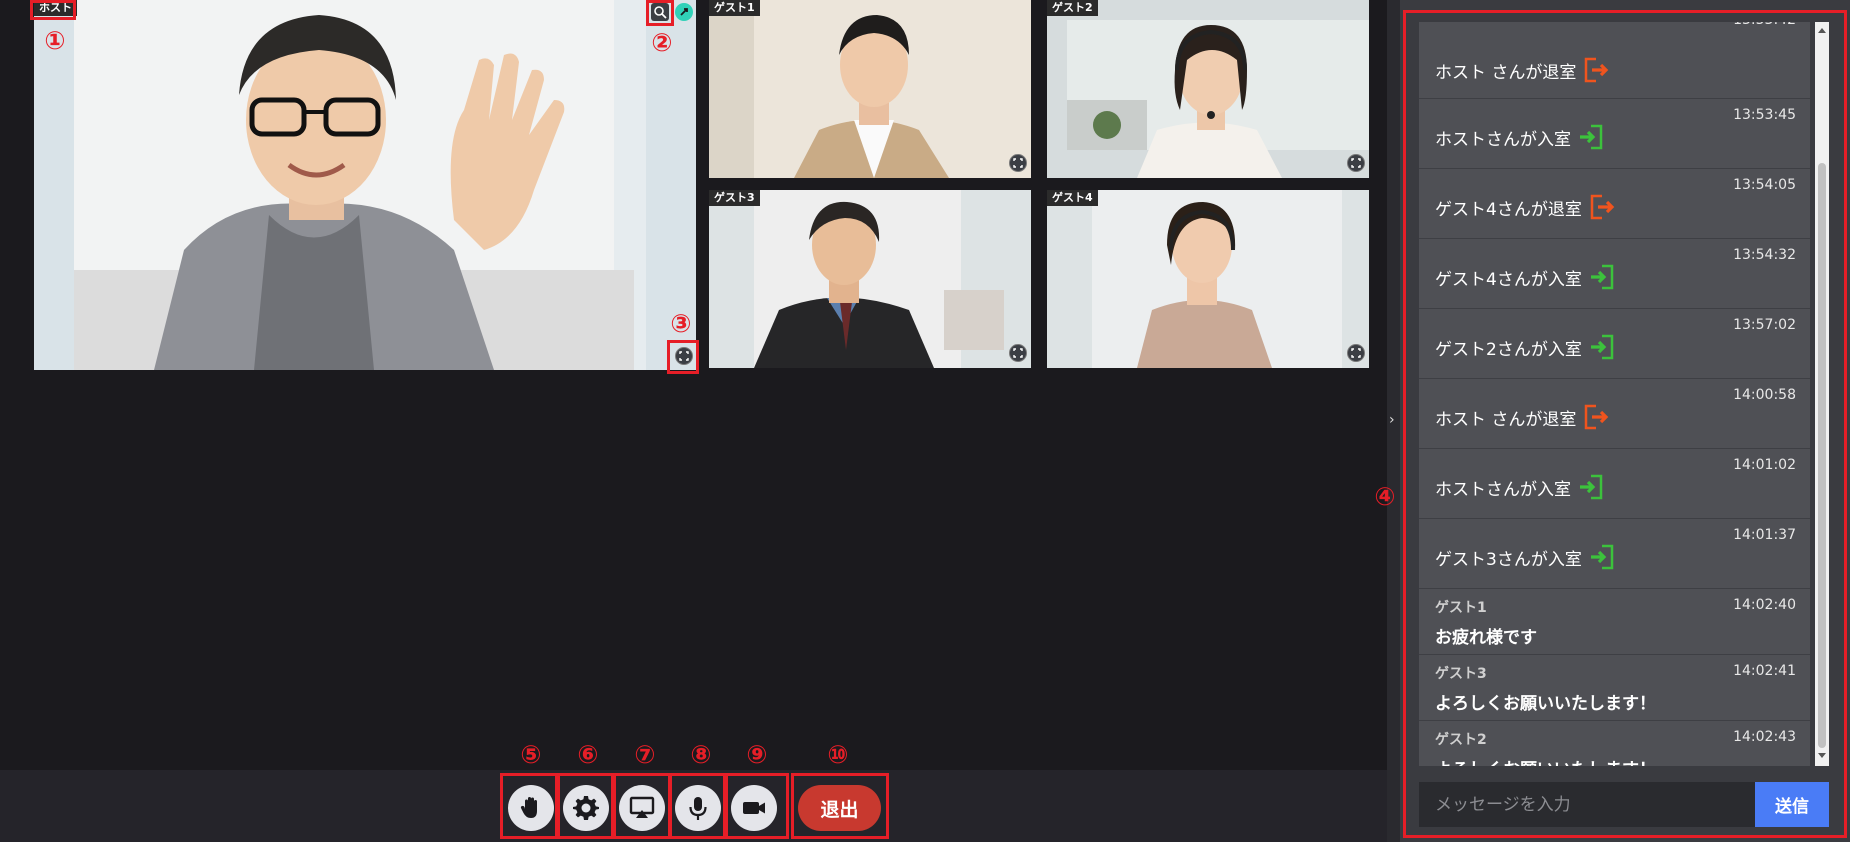 This screenshot has height=842, width=1850. What do you see at coordinates (1018, 353) in the screenshot?
I see `guest3-fullscreen-button` at bounding box center [1018, 353].